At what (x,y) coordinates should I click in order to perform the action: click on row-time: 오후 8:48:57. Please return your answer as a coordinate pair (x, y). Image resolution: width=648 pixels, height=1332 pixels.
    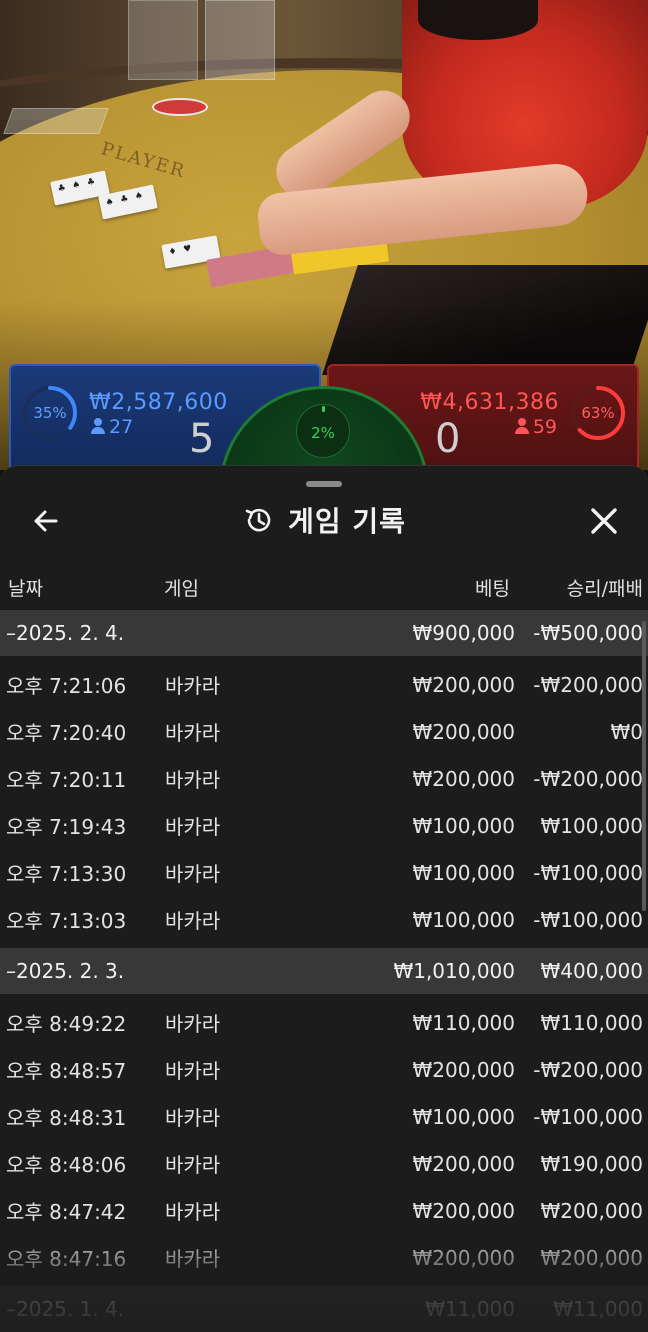
    Looking at the image, I should click on (66, 1071).